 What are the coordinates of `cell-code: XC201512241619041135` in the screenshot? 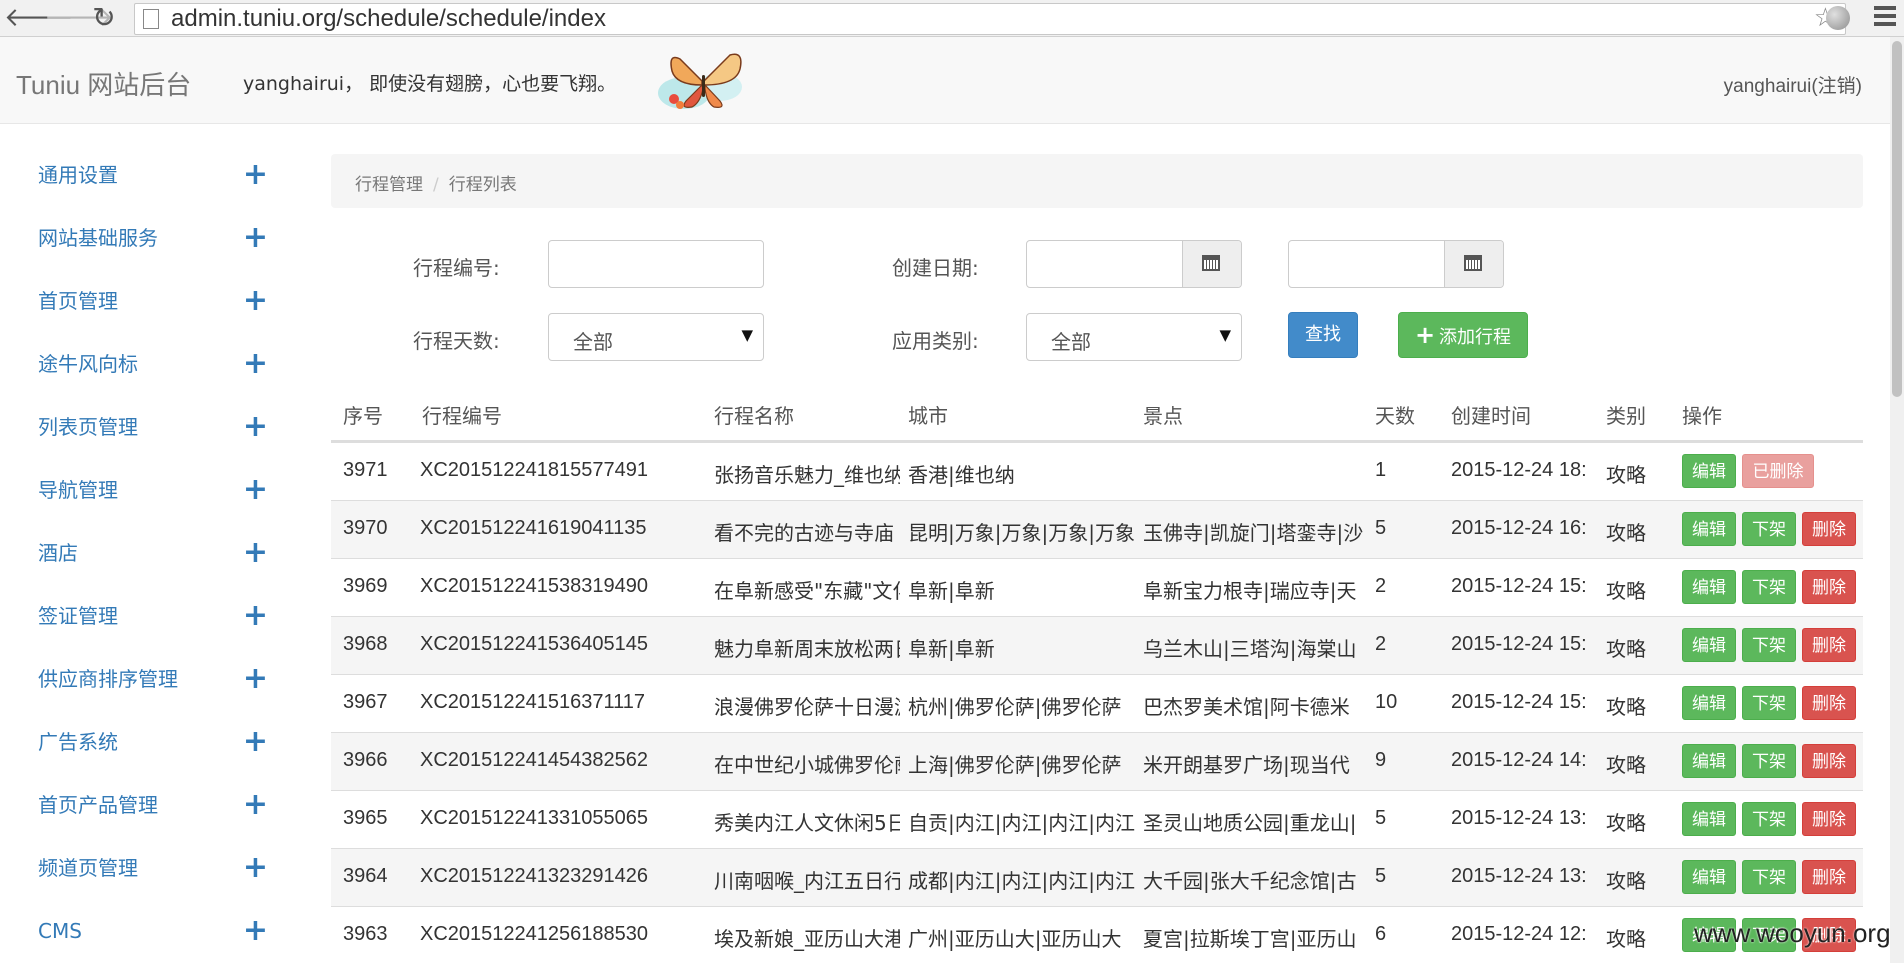 It's located at (533, 528).